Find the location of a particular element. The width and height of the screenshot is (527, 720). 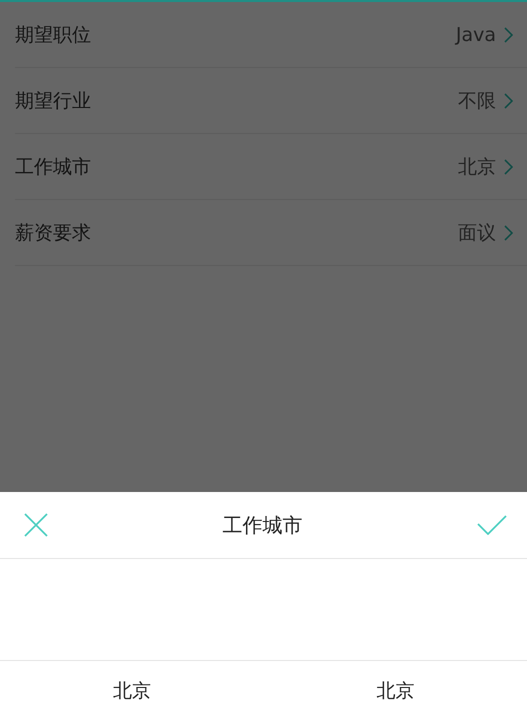

settings-row: 工作城市 北京 is located at coordinates (271, 167).